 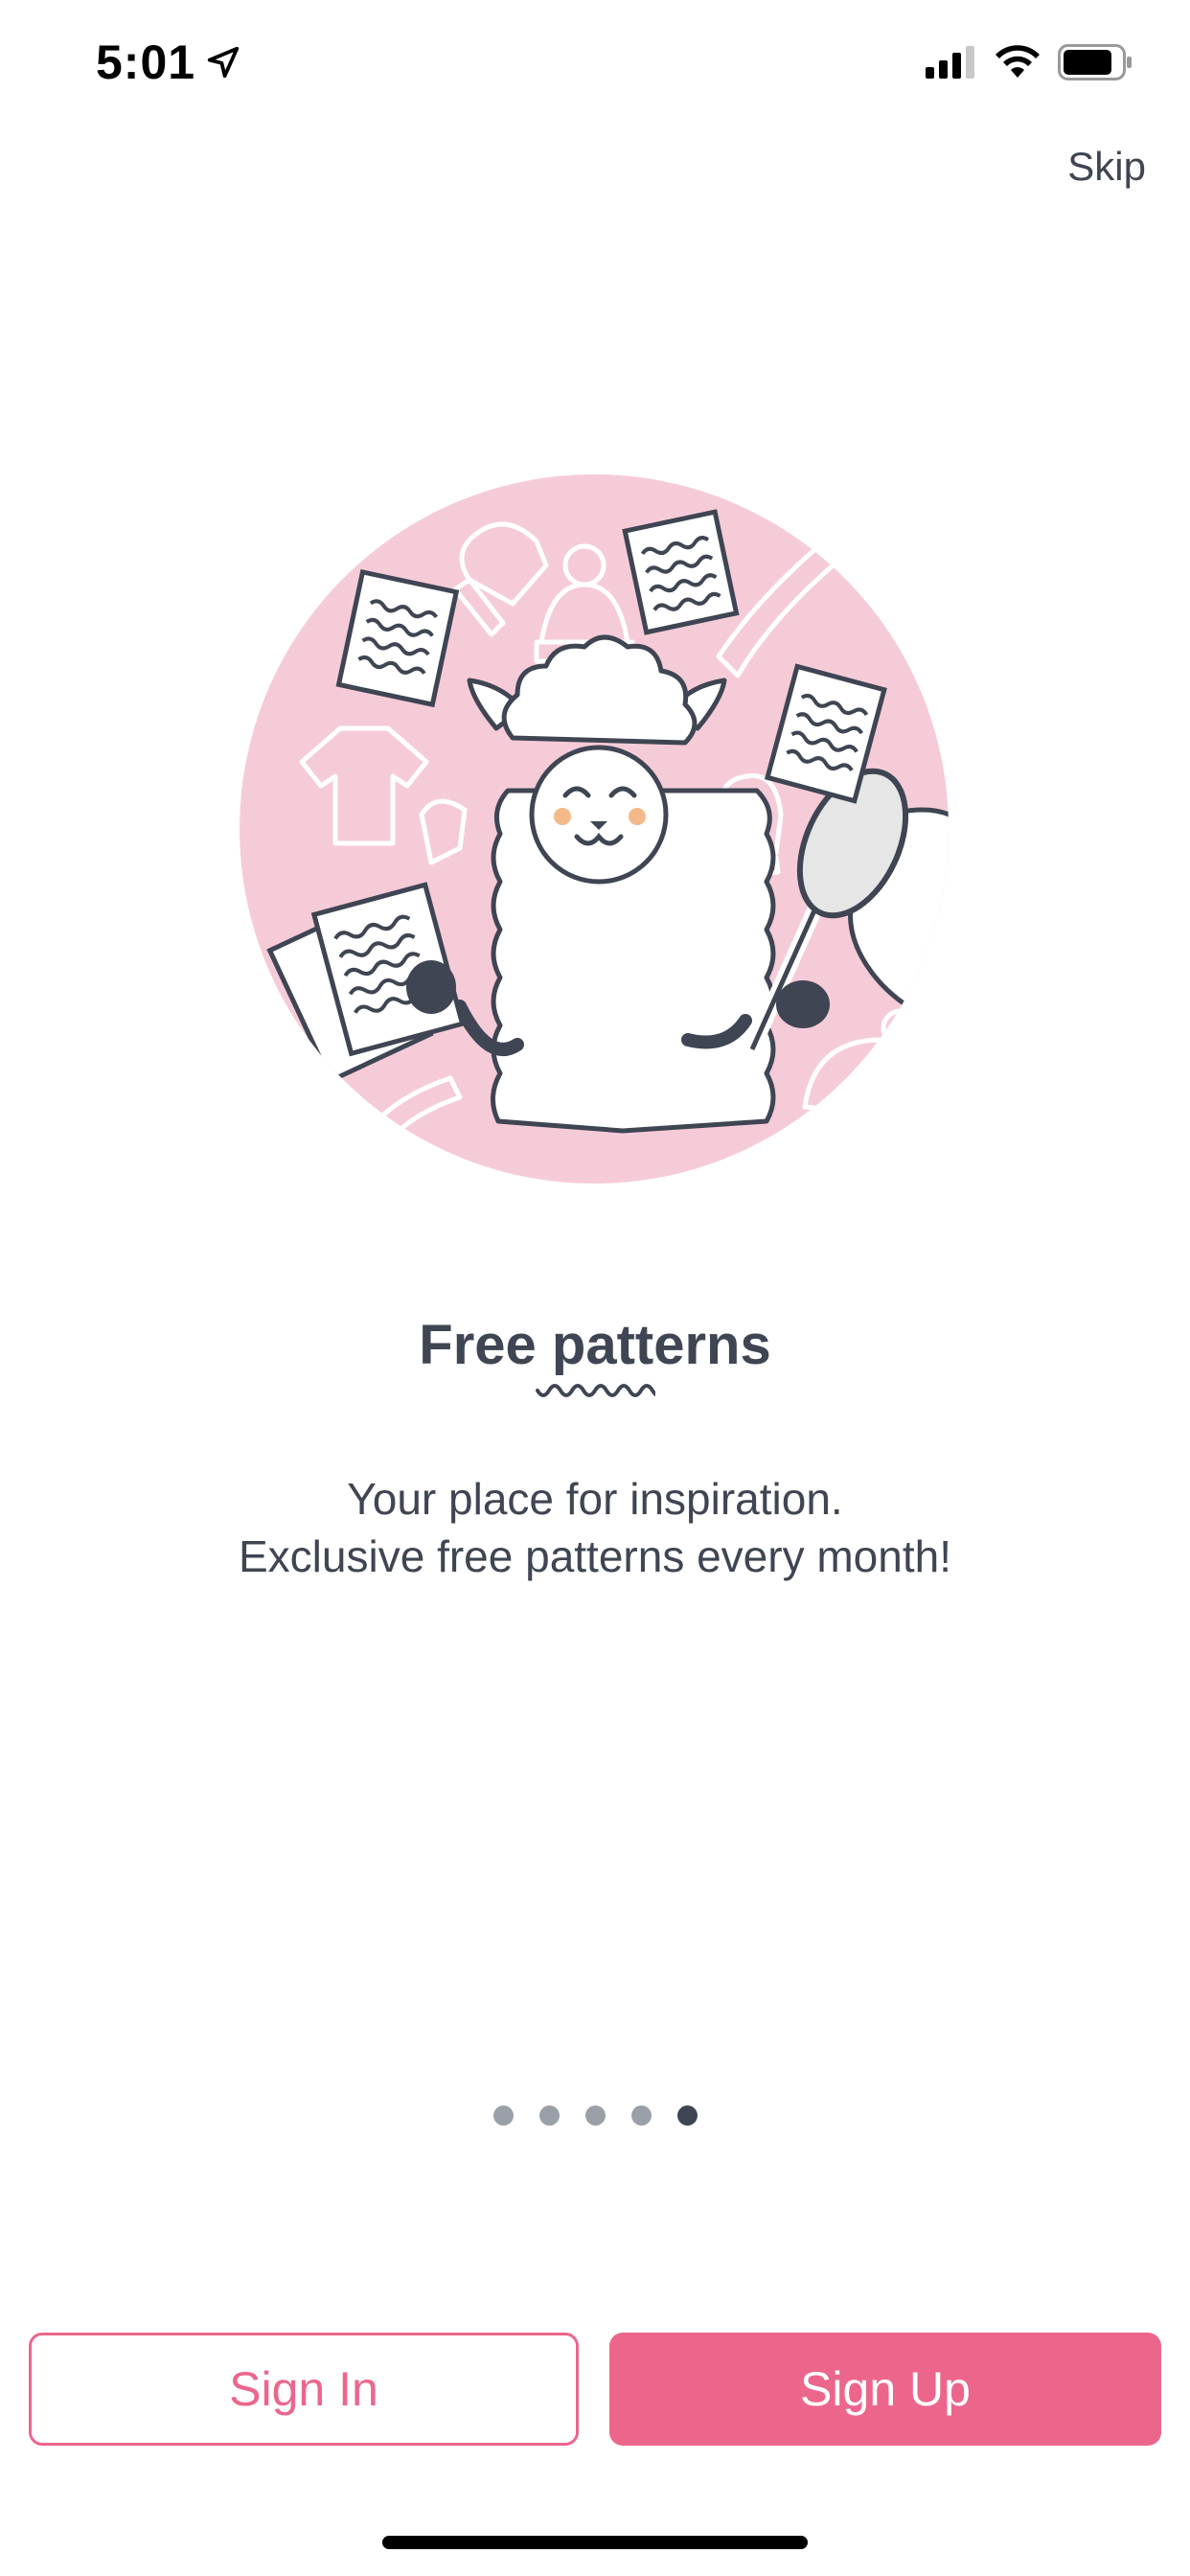 I want to click on home-indicator, so click(x=595, y=2542).